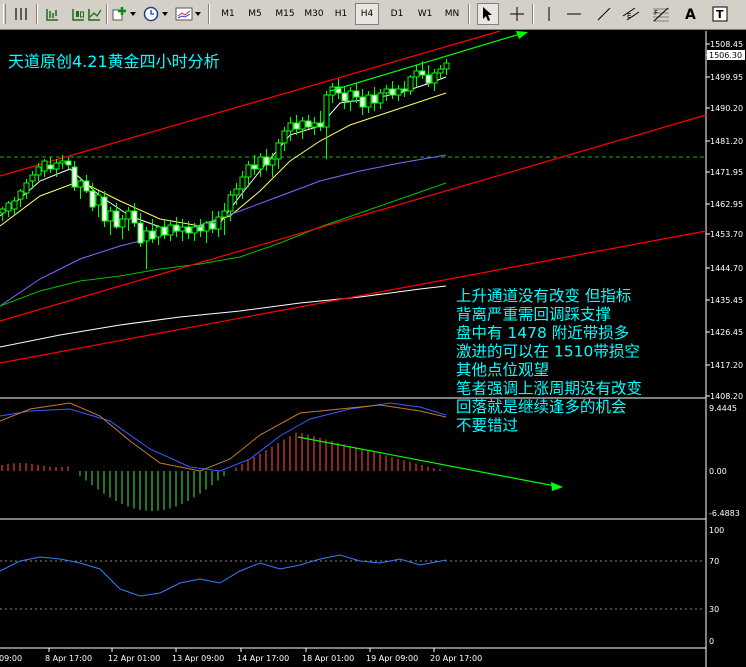  What do you see at coordinates (452, 14) in the screenshot?
I see `tf-mn-button: MN` at bounding box center [452, 14].